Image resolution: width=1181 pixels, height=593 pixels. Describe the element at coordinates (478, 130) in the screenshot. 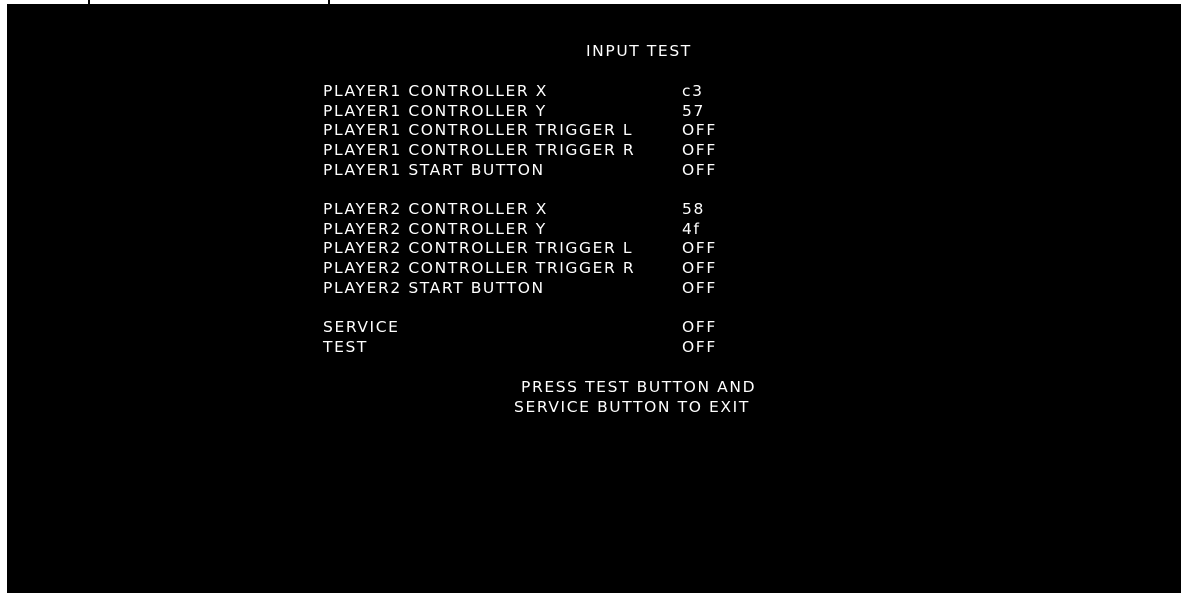

I see `row-label: PLAYER1 CONTROLLER TRIGGER L` at that location.